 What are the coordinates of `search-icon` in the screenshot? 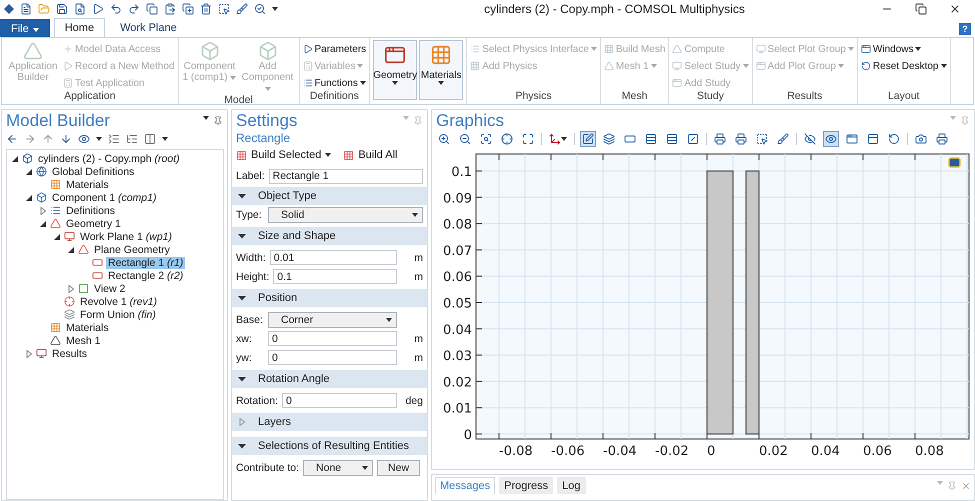 It's located at (260, 9).